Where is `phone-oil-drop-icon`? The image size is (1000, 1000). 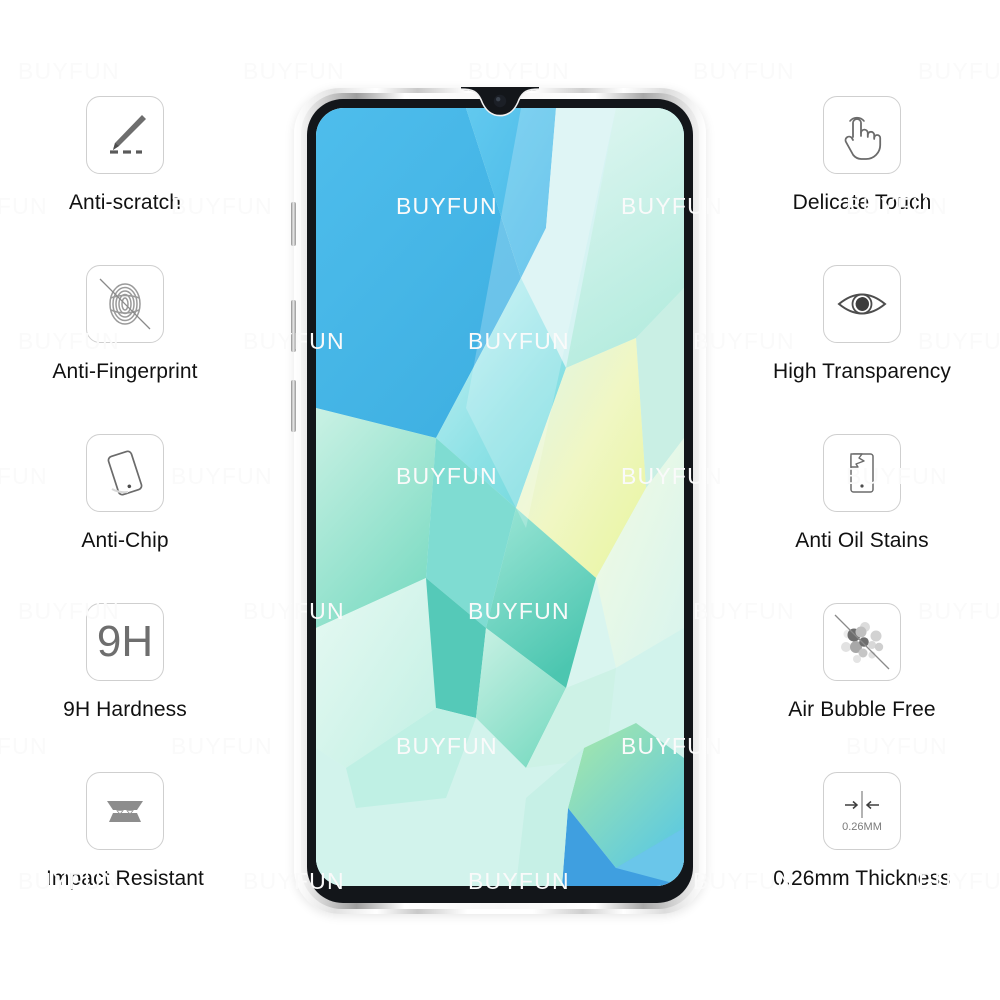
phone-oil-drop-icon is located at coordinates (862, 473).